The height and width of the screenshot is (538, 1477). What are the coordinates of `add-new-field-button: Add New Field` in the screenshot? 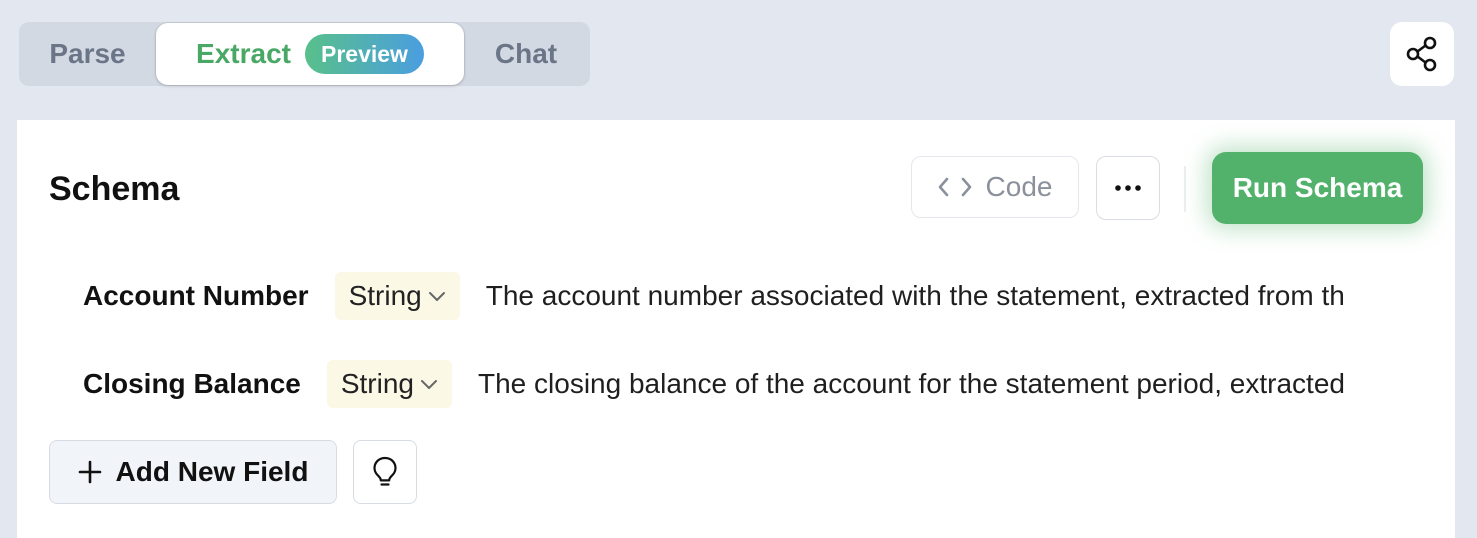 It's located at (193, 472).